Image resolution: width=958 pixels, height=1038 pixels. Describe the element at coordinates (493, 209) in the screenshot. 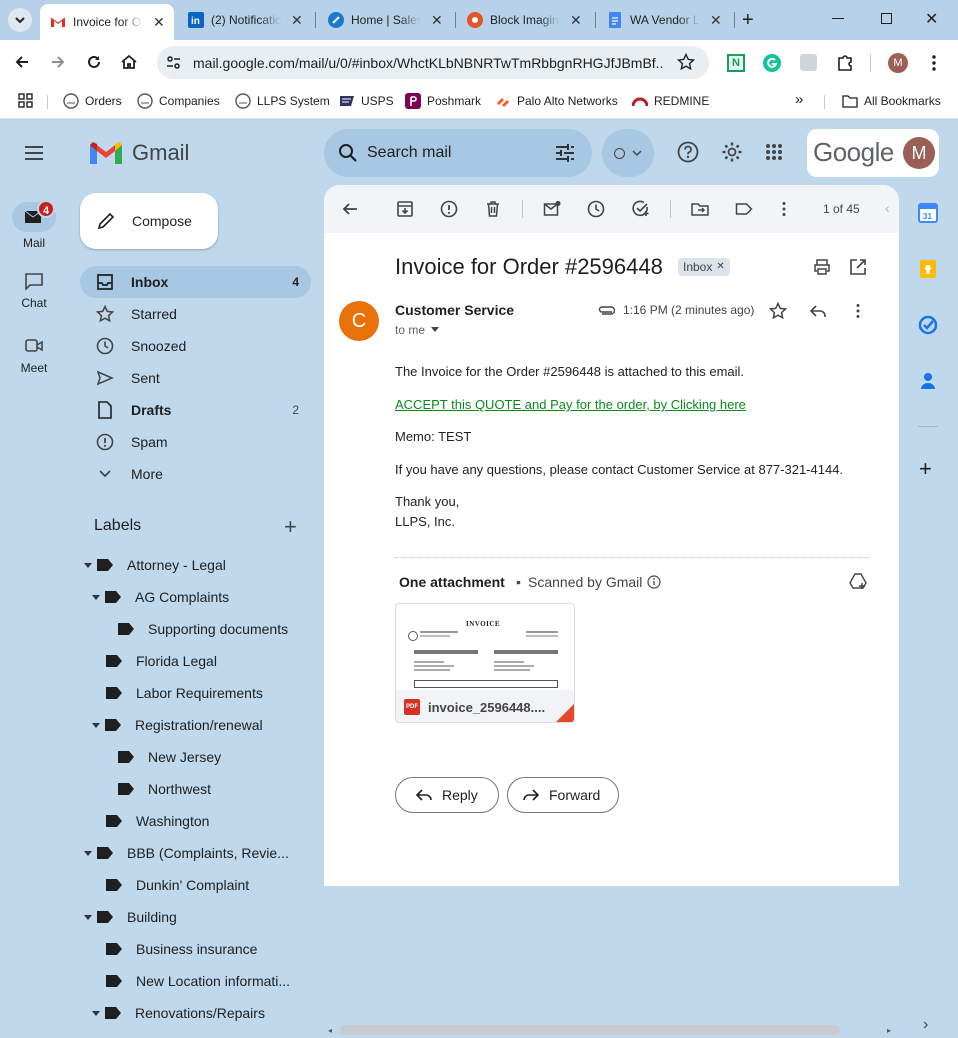

I see `trash-icon` at that location.